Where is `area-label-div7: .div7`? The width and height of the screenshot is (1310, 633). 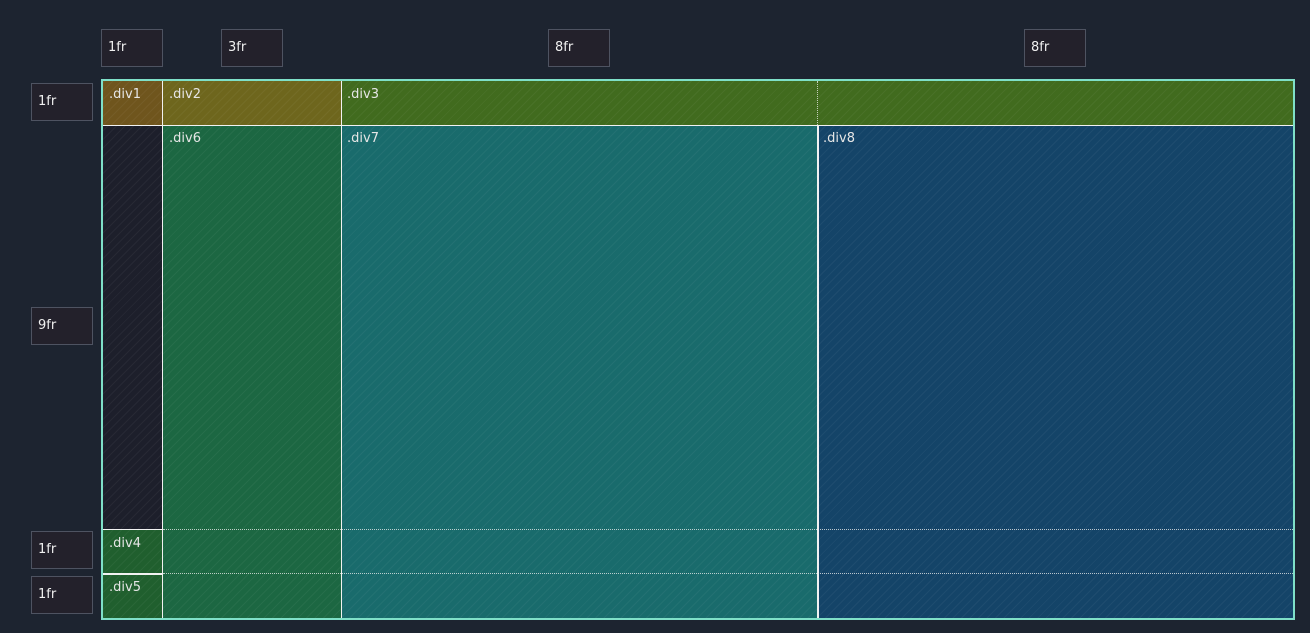
area-label-div7: .div7 is located at coordinates (363, 138).